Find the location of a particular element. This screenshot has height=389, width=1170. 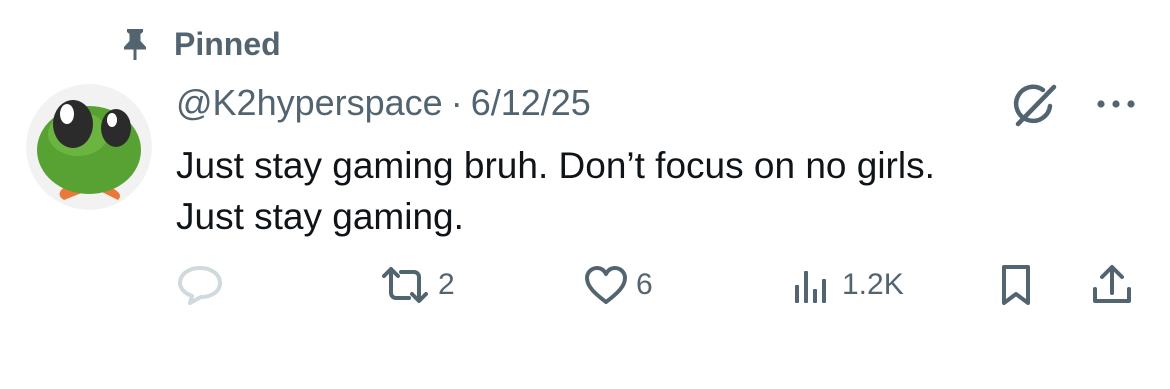

tweet-header: @K2hyperspace · 6/12/25 is located at coordinates (383, 103).